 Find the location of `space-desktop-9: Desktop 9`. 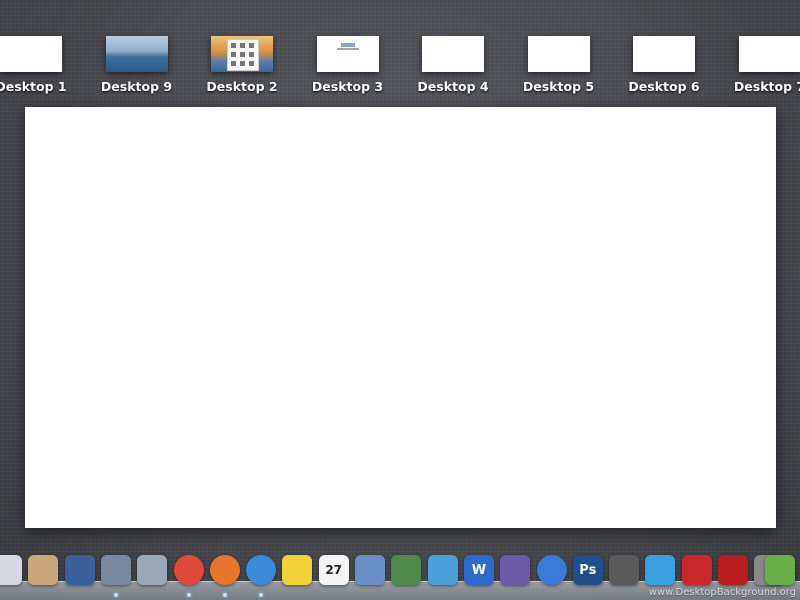

space-desktop-9: Desktop 9 is located at coordinates (137, 52).